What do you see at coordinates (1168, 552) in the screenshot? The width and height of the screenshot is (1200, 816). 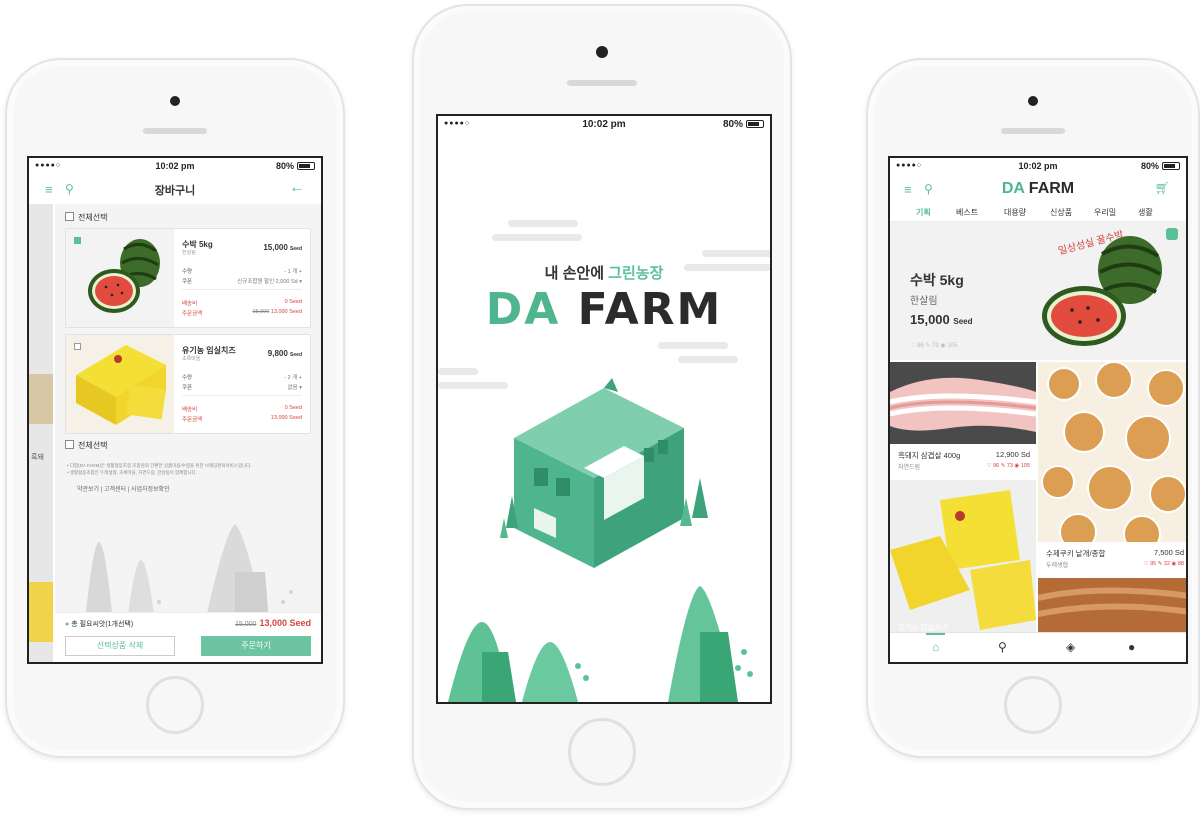 I see `product-price: 7,500 Sd` at bounding box center [1168, 552].